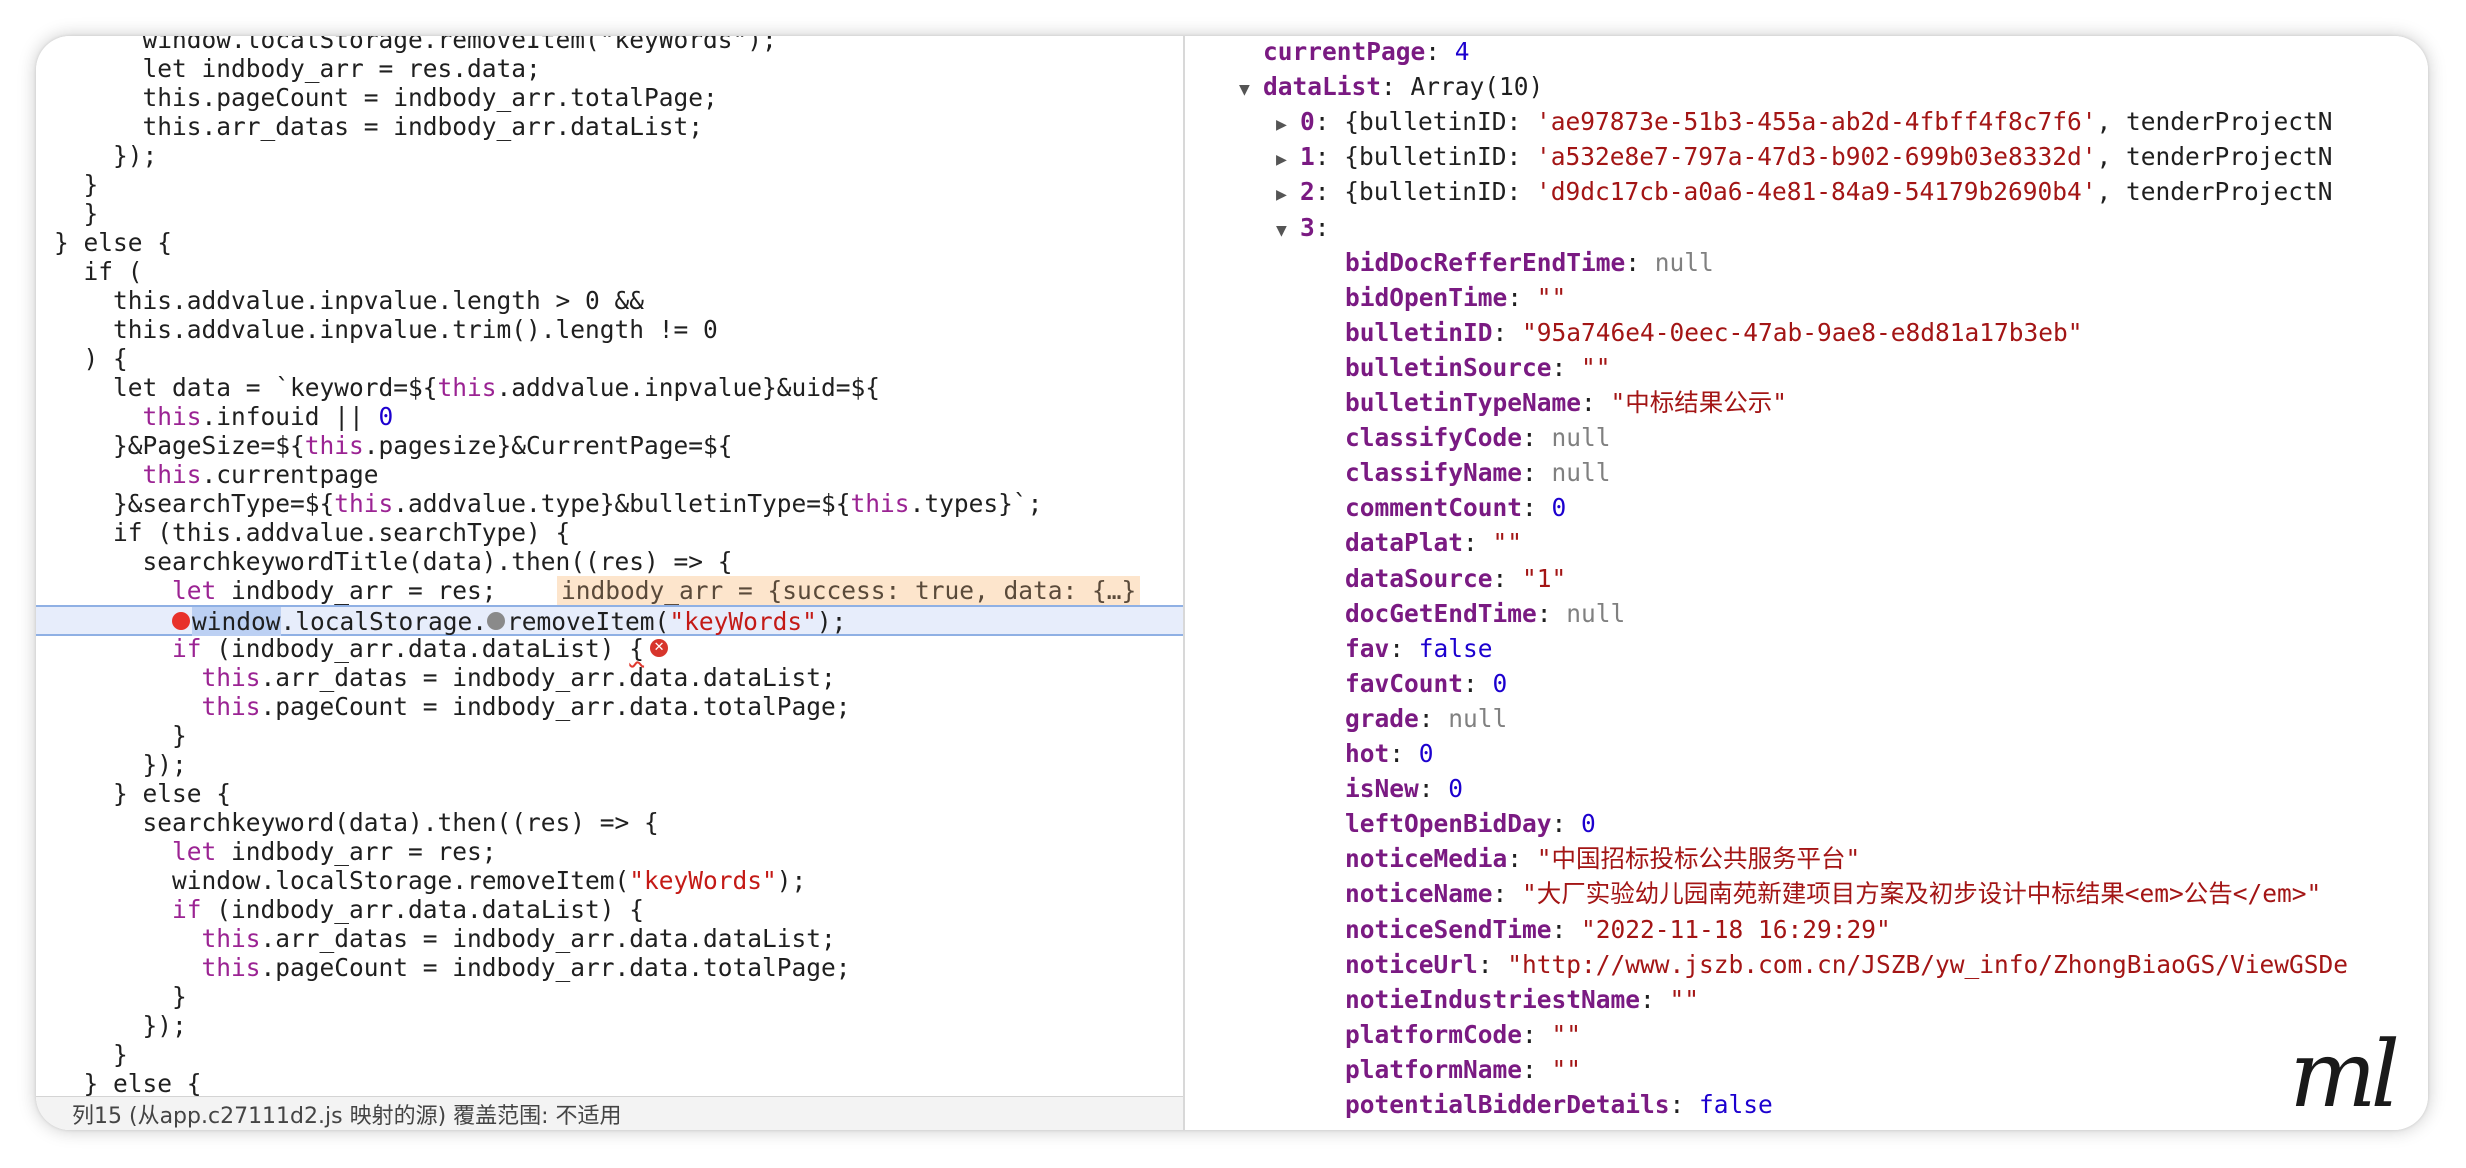 The width and height of the screenshot is (2466, 1168). Describe the element at coordinates (609, 126) in the screenshot. I see `code-line: this.arr_datas = indbody_arr.dataList;` at that location.